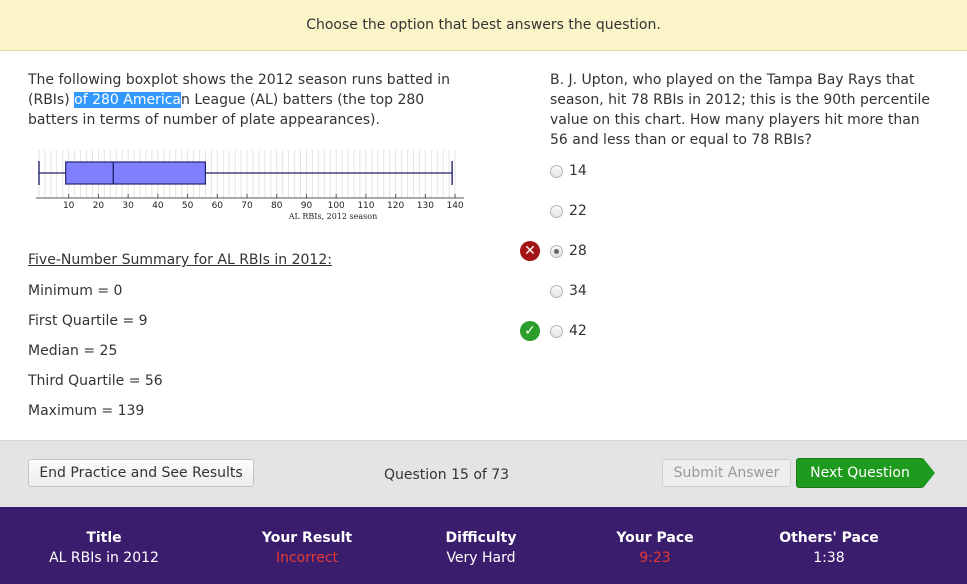 The image size is (967, 584). Describe the element at coordinates (141, 473) in the screenshot. I see `end-practice-button: End Practice and See Results` at that location.